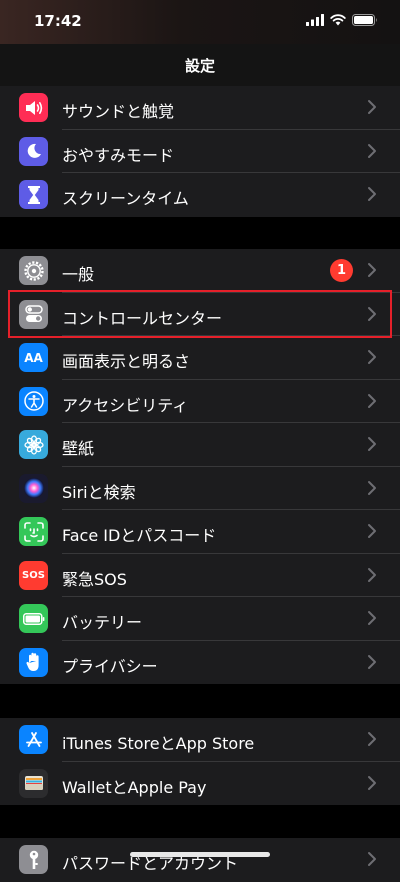 This screenshot has height=882, width=400. I want to click on sos-icon-glyph: SOS, so click(33, 575).